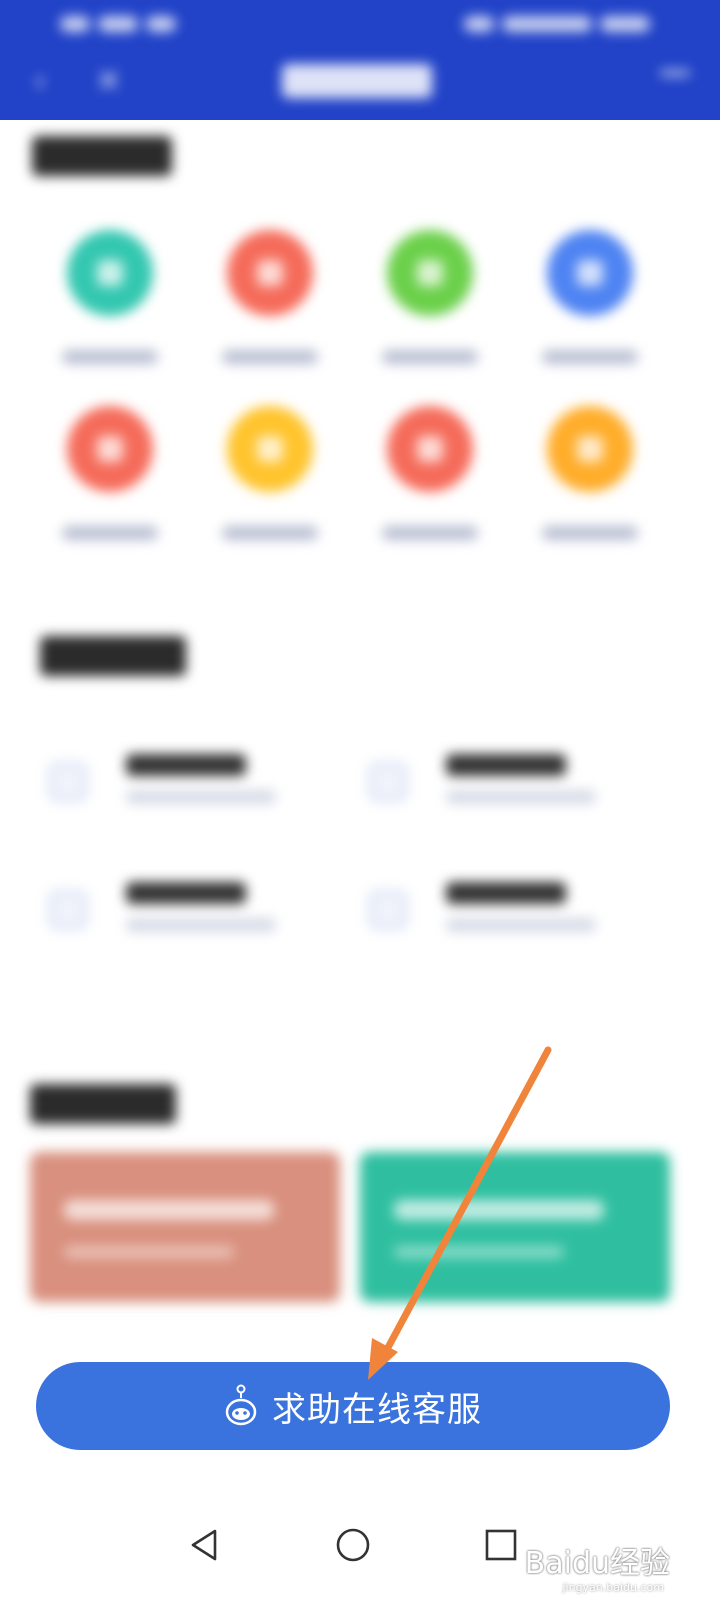 The image size is (720, 1600). What do you see at coordinates (360, 60) in the screenshot?
I see `app-header: ‹ ✕` at bounding box center [360, 60].